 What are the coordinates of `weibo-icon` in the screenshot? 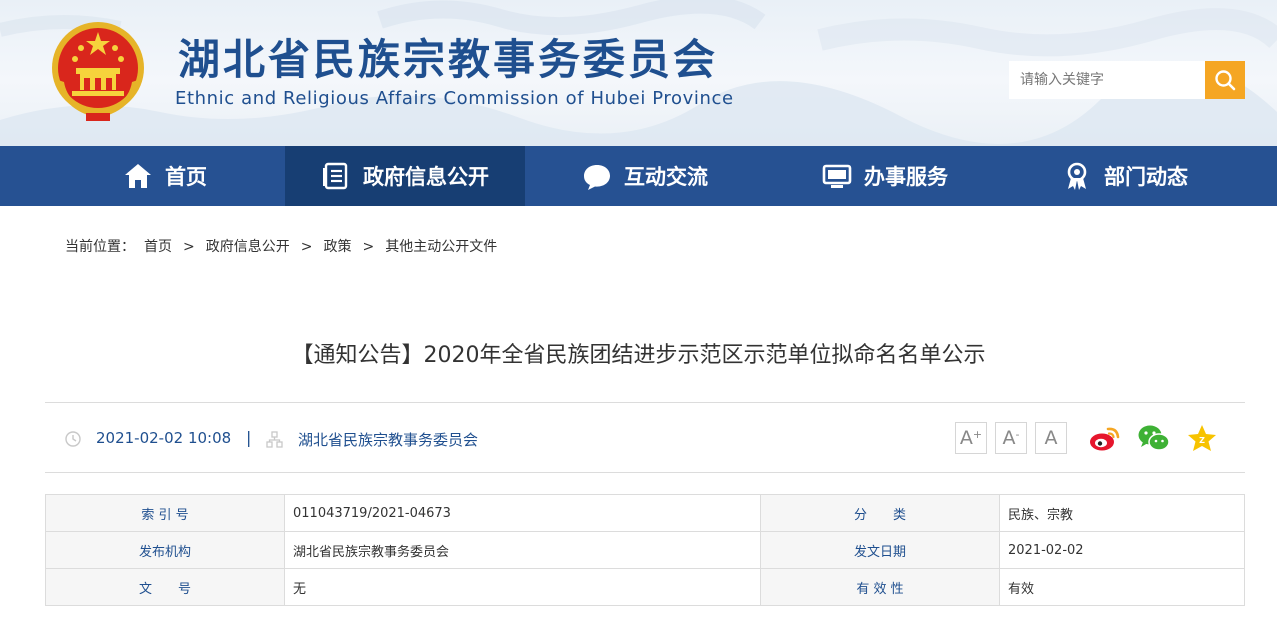 It's located at (1105, 439).